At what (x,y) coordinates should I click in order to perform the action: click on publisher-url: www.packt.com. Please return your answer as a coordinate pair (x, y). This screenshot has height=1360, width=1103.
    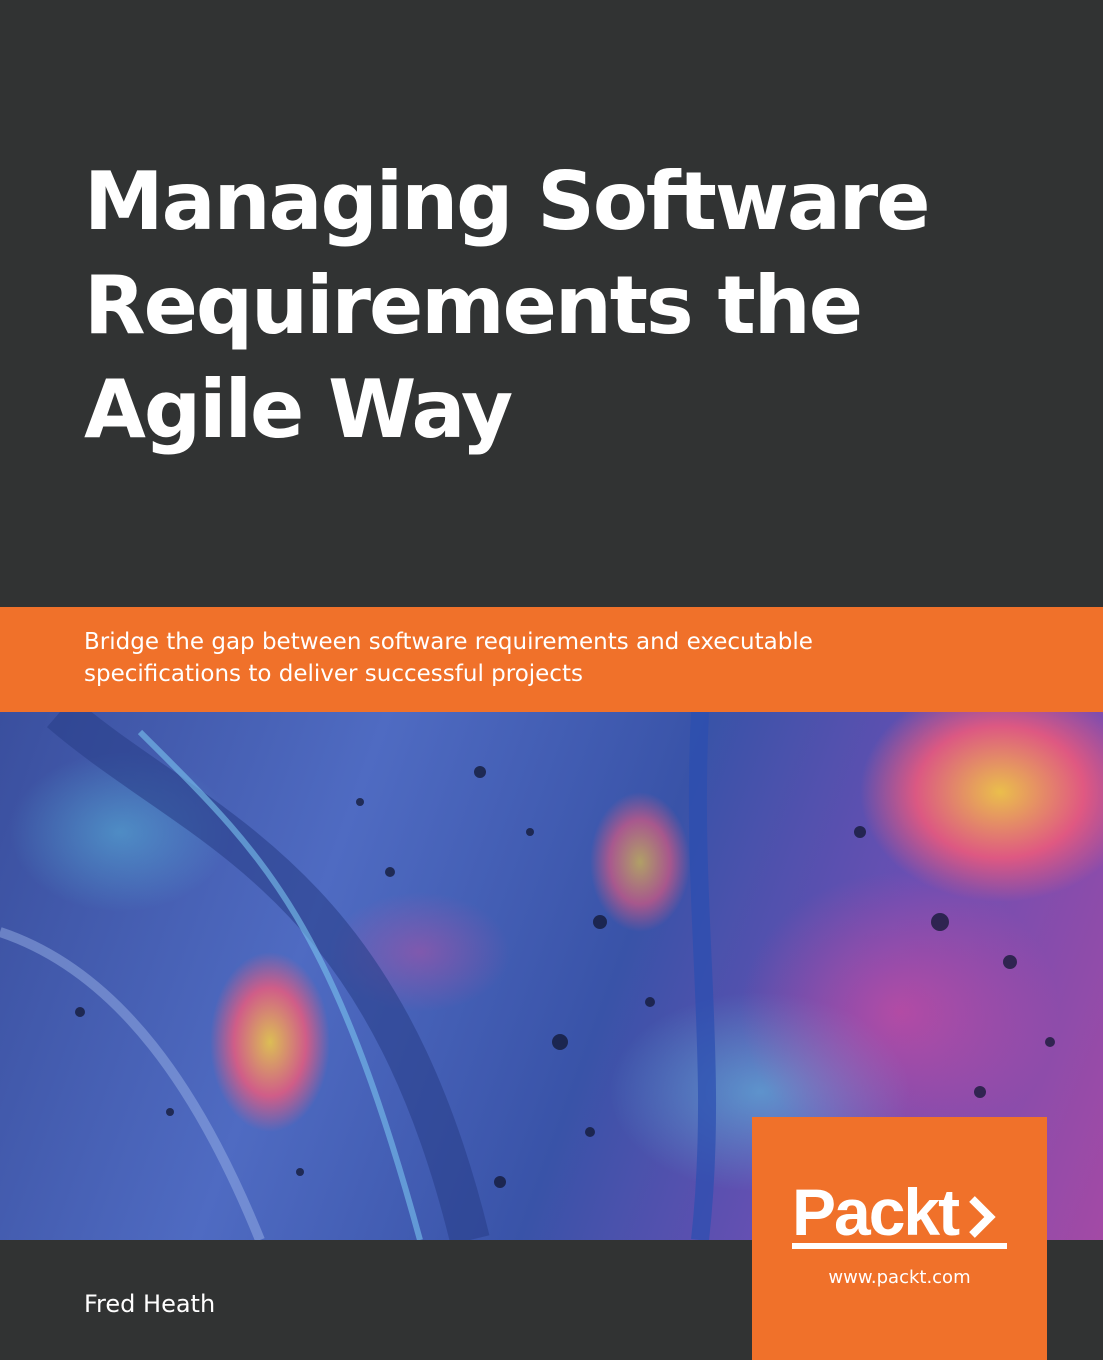
    Looking at the image, I should click on (899, 1277).